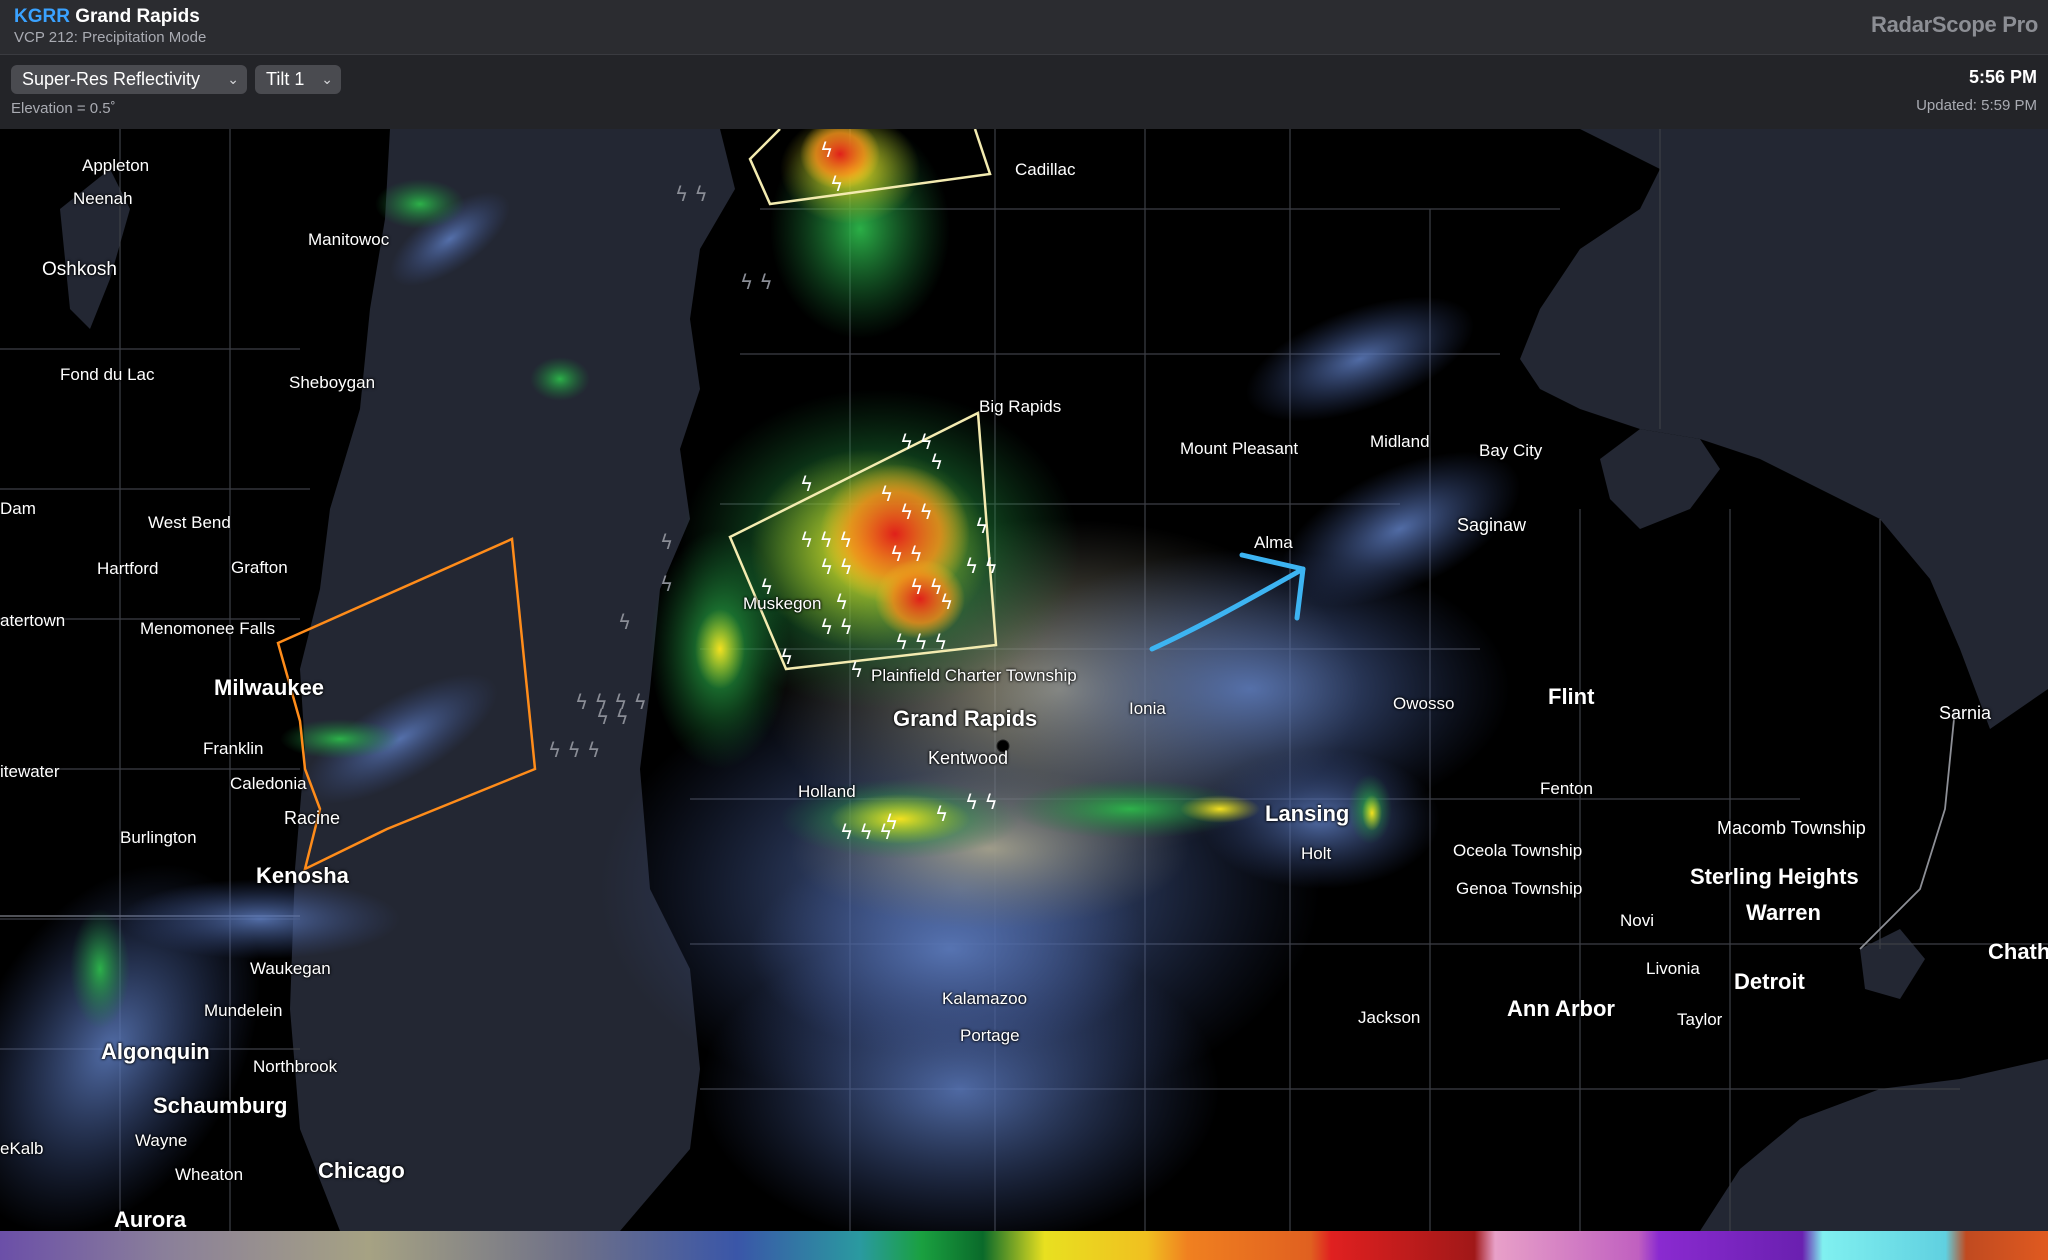 The width and height of the screenshot is (2048, 1260). Describe the element at coordinates (349, 239) in the screenshot. I see `city-label: Manitowoc` at that location.